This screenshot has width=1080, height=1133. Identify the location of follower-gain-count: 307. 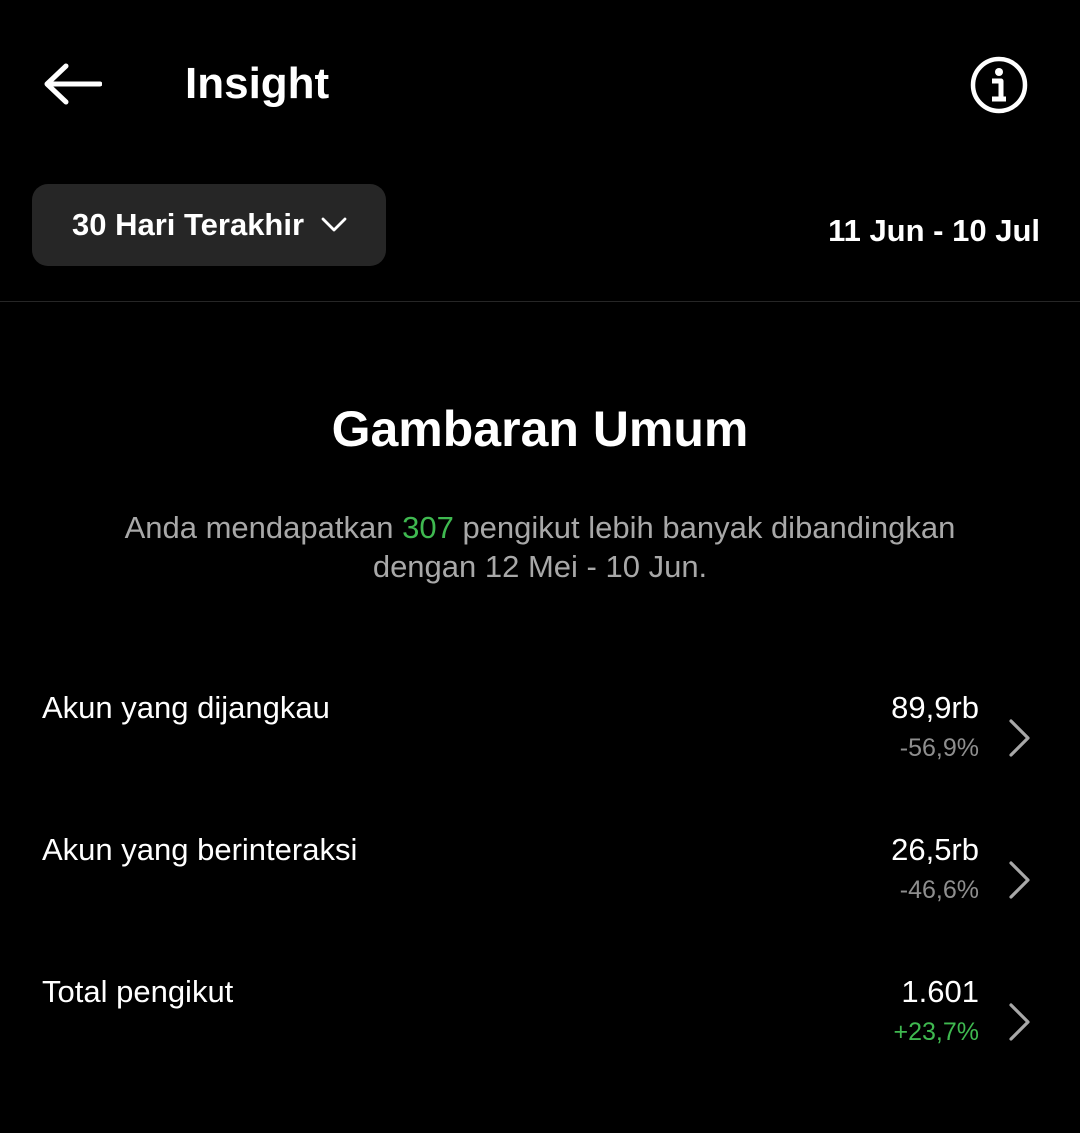
(428, 527).